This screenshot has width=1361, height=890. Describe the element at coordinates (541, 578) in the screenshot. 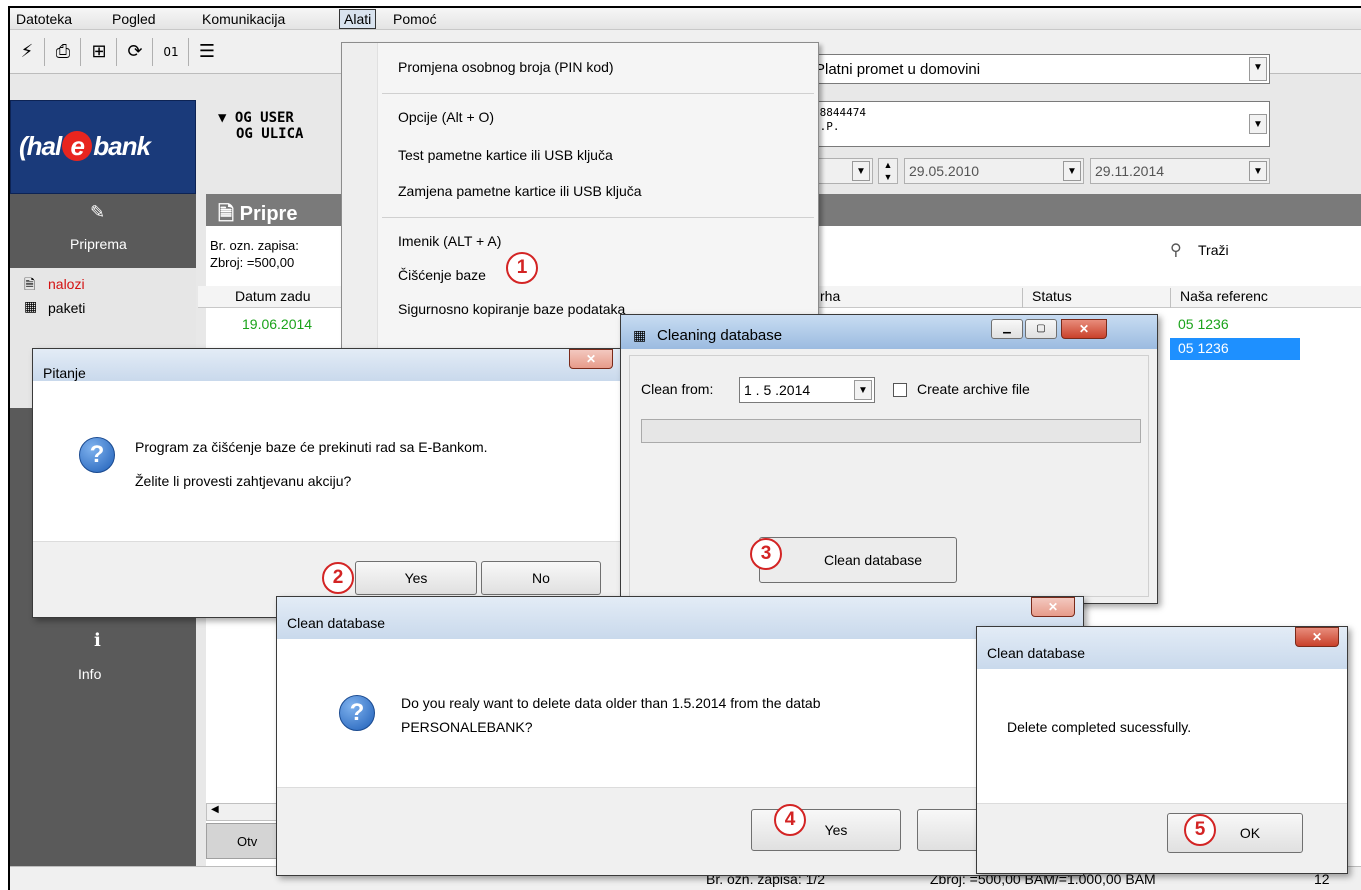

I see `pitanje-no-button: No` at that location.